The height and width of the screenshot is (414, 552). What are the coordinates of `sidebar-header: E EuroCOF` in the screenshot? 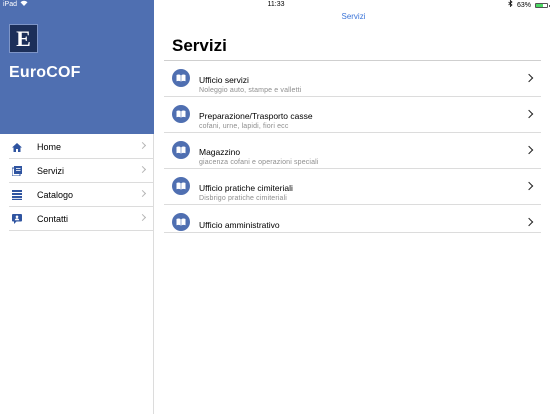 It's located at (77, 67).